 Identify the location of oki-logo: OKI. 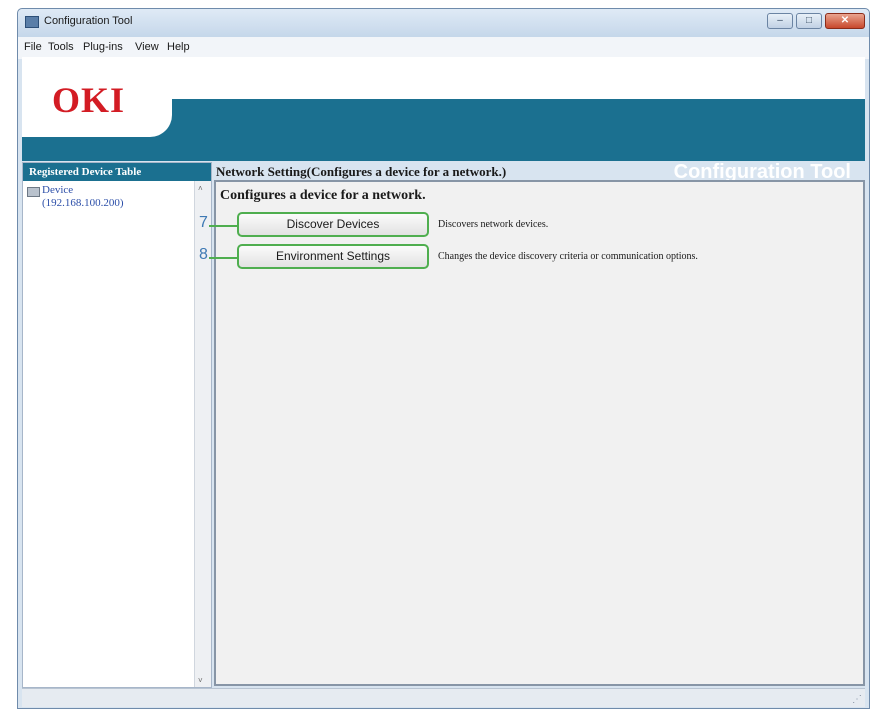
(89, 100).